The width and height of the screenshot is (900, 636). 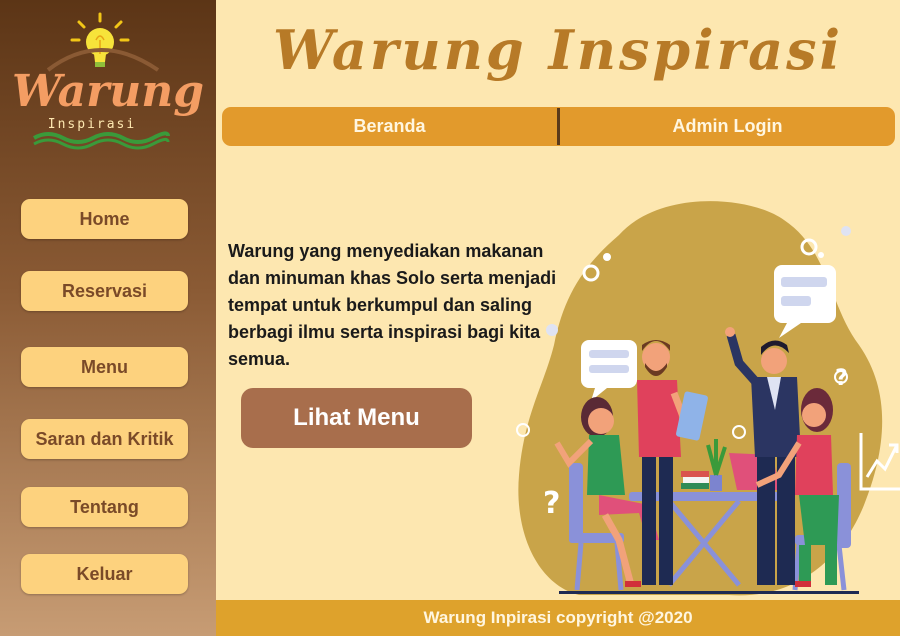 What do you see at coordinates (576, 503) in the screenshot?
I see `chair` at bounding box center [576, 503].